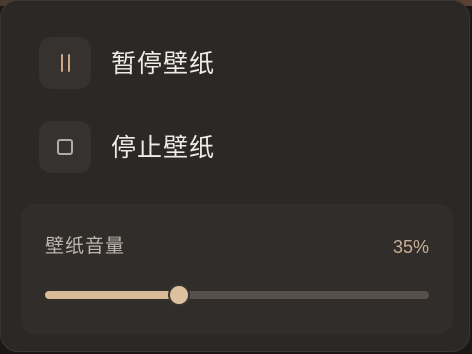  Describe the element at coordinates (85, 246) in the screenshot. I see `wallpaper-volume-label: 壁纸音量` at that location.